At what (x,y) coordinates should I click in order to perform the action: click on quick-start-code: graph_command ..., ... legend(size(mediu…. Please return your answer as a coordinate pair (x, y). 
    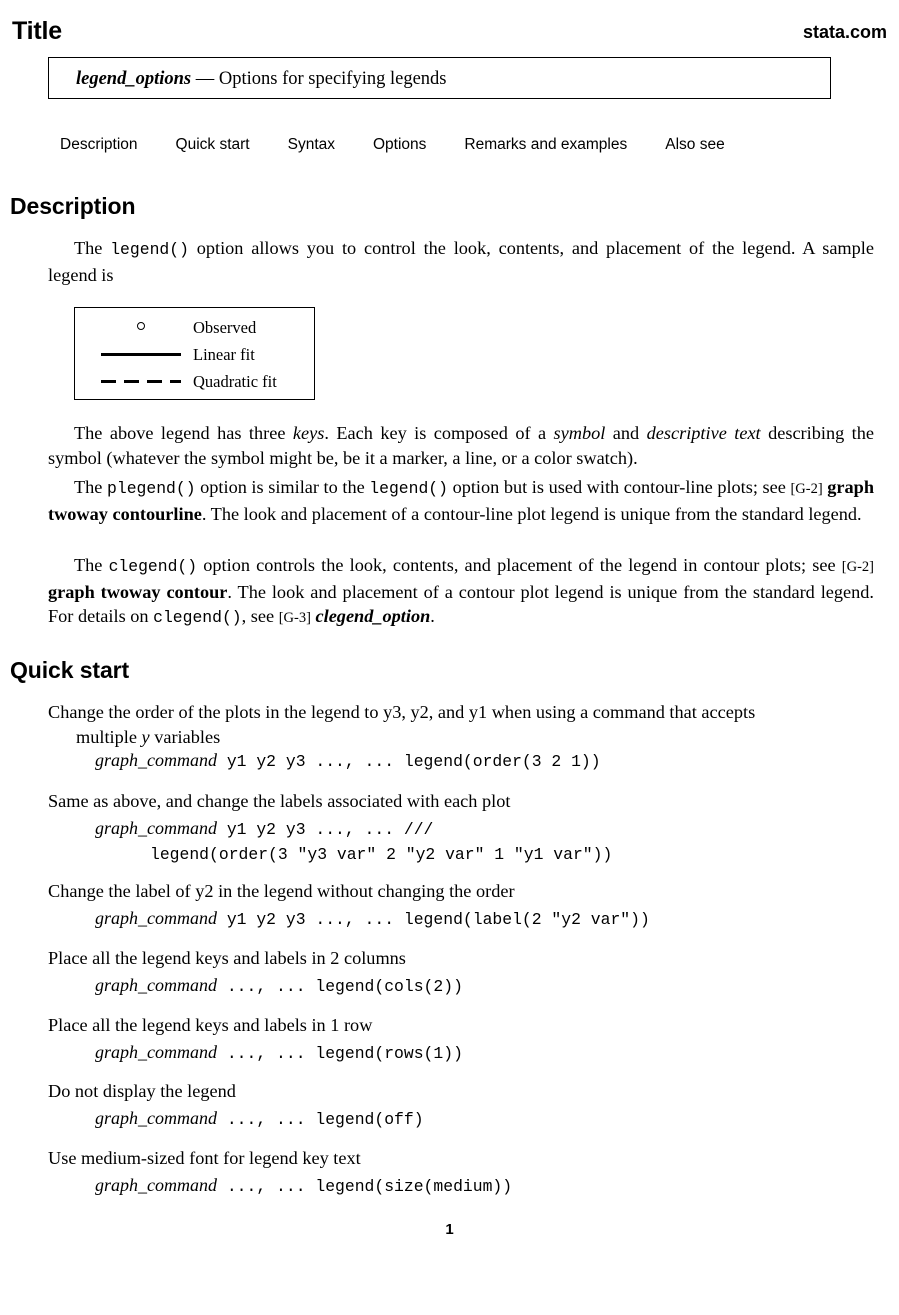
    Looking at the image, I should click on (495, 1186).